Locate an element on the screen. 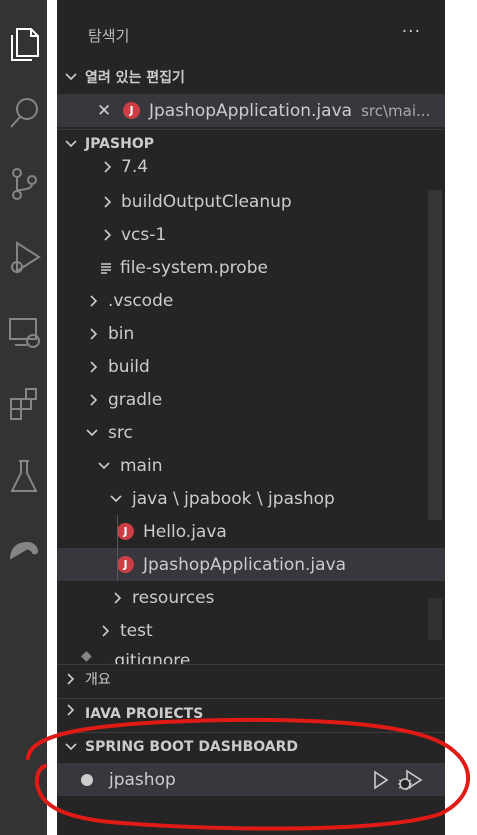  tree-item-vcs-1: vcs-1 is located at coordinates (251, 234).